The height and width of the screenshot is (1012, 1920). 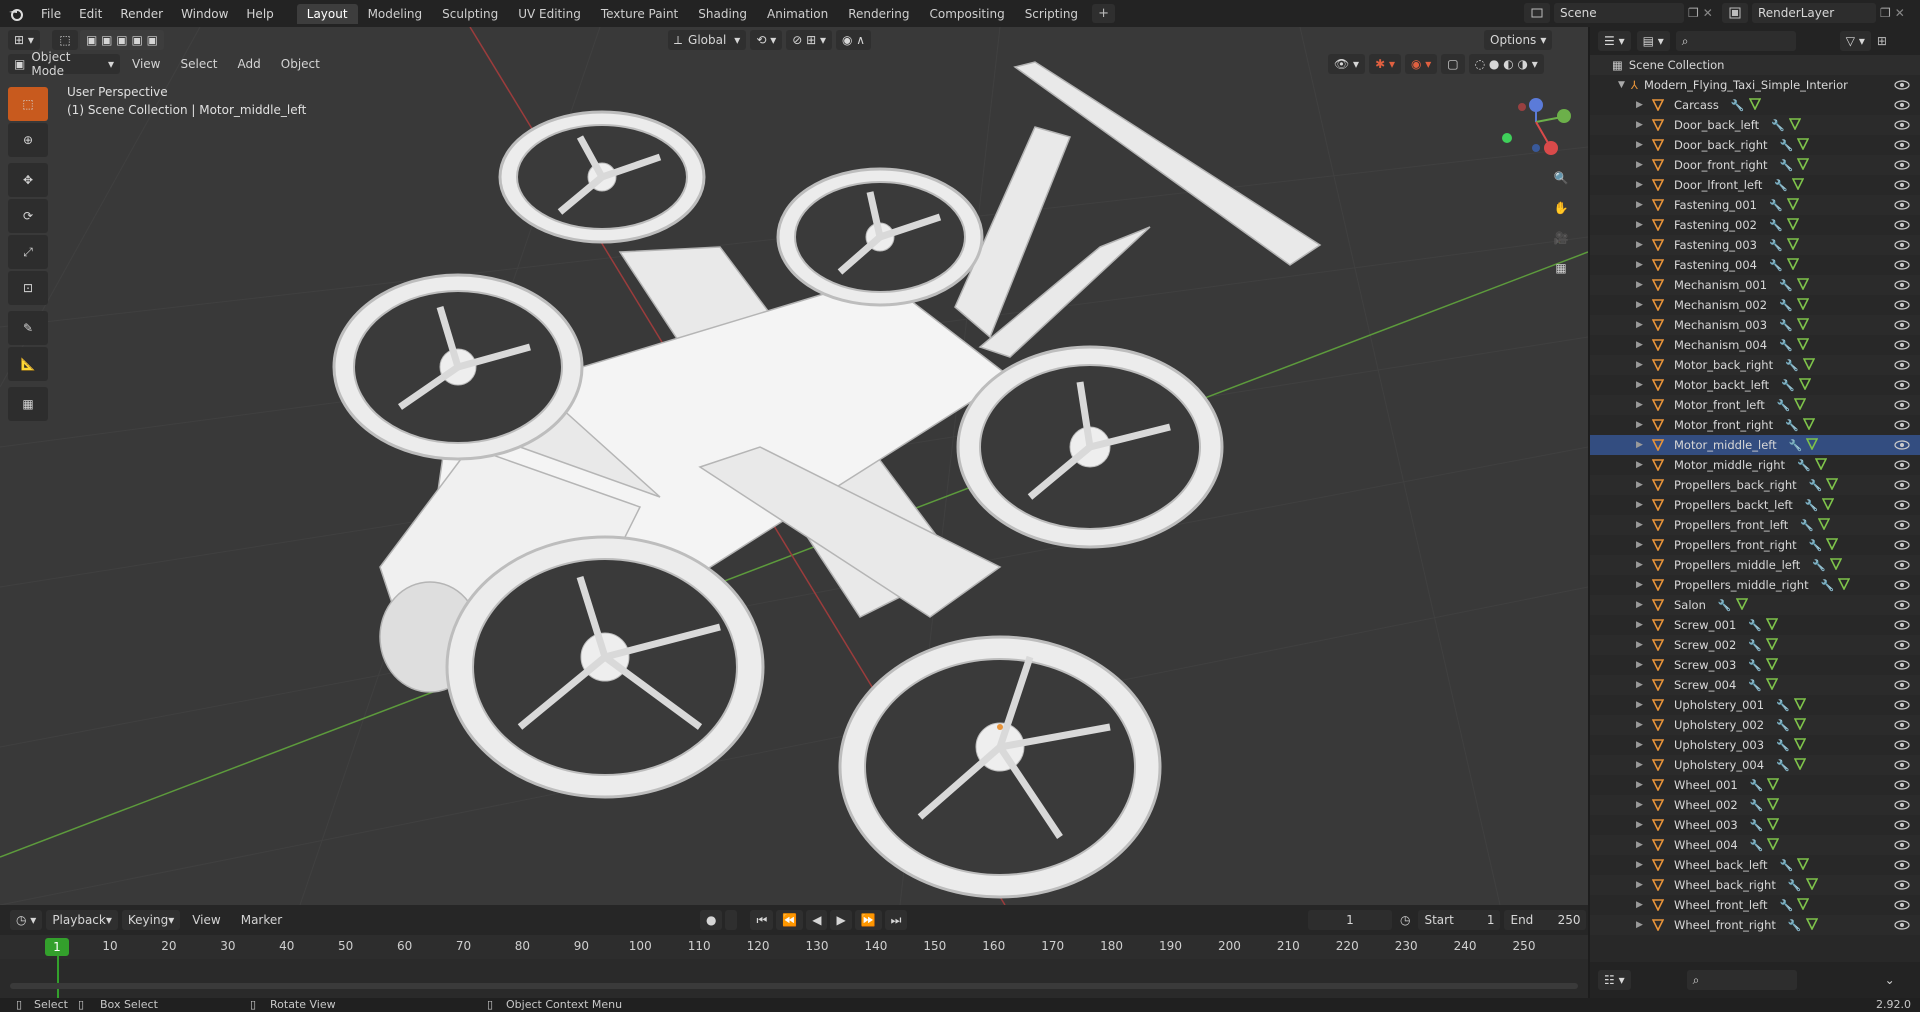 What do you see at coordinates (1385, 64) in the screenshot?
I see `gizmo-toggle: ✱ ▾` at bounding box center [1385, 64].